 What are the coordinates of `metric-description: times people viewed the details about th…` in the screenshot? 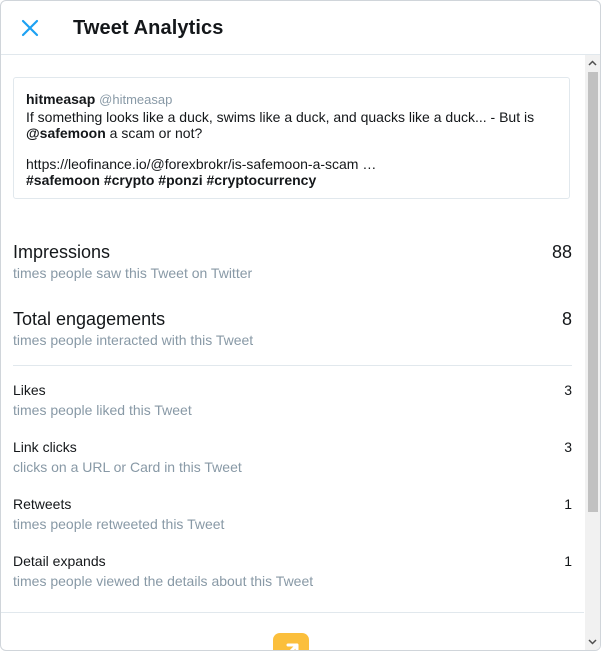 It's located at (163, 581).